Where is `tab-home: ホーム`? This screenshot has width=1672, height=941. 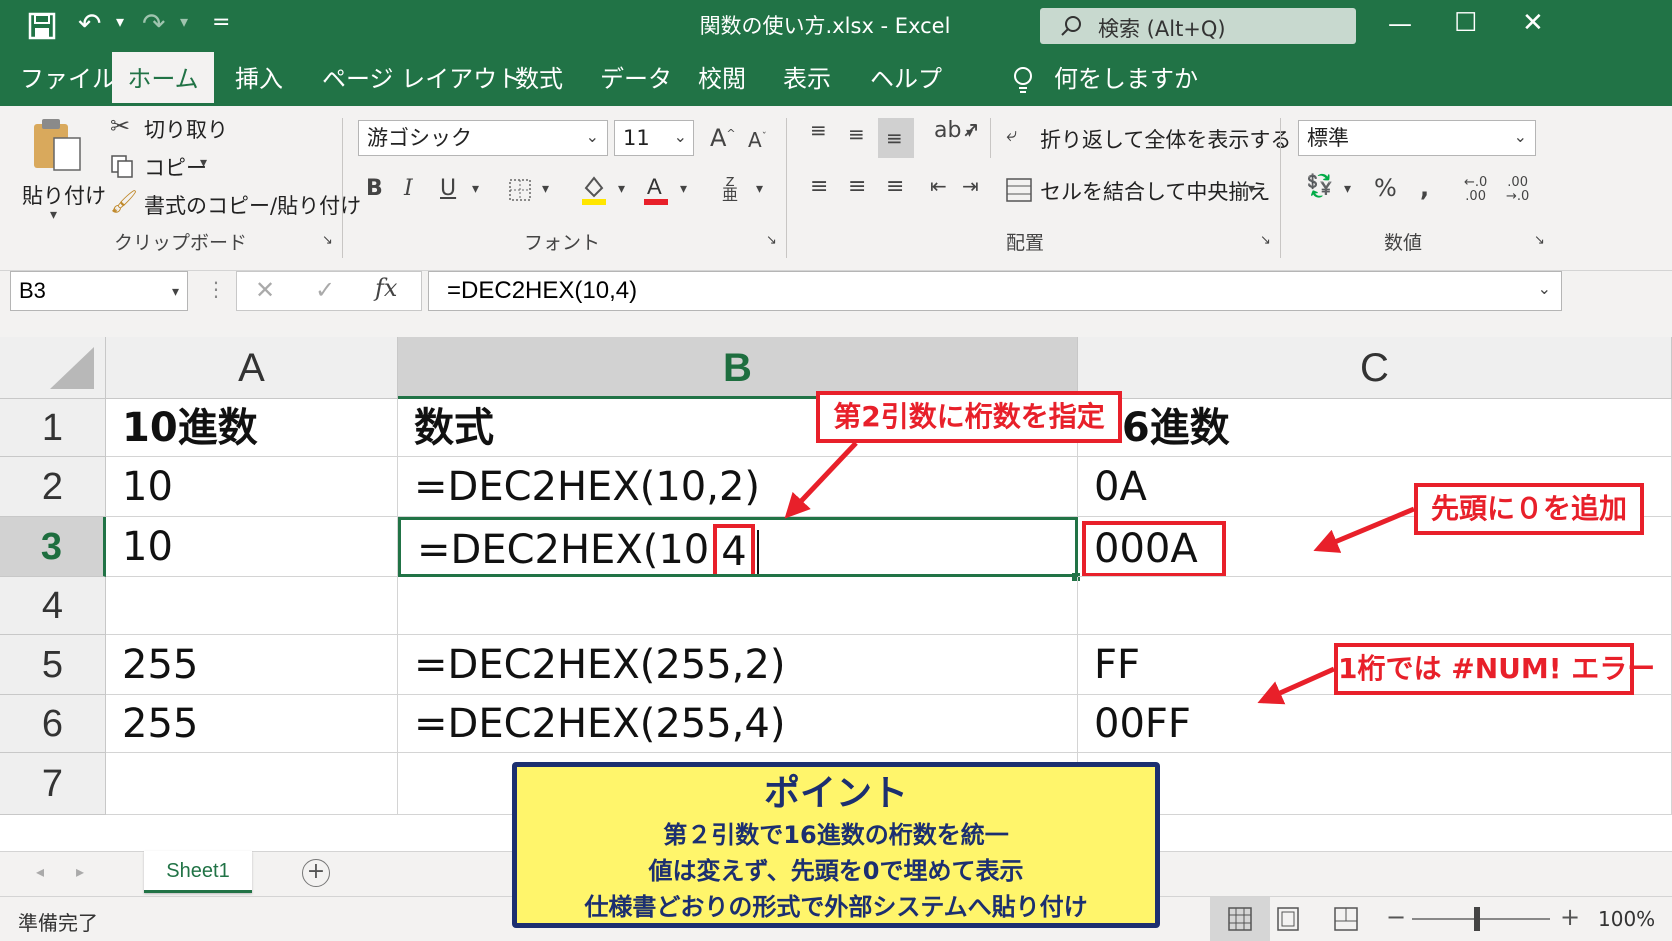 tab-home: ホーム is located at coordinates (163, 79).